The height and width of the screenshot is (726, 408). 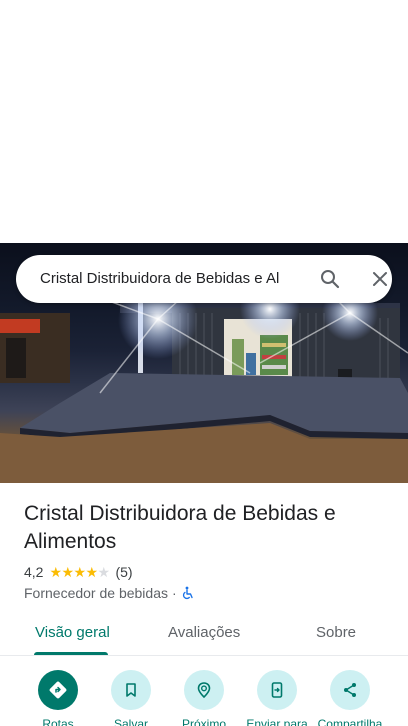 What do you see at coordinates (330, 279) in the screenshot?
I see `search-icon` at bounding box center [330, 279].